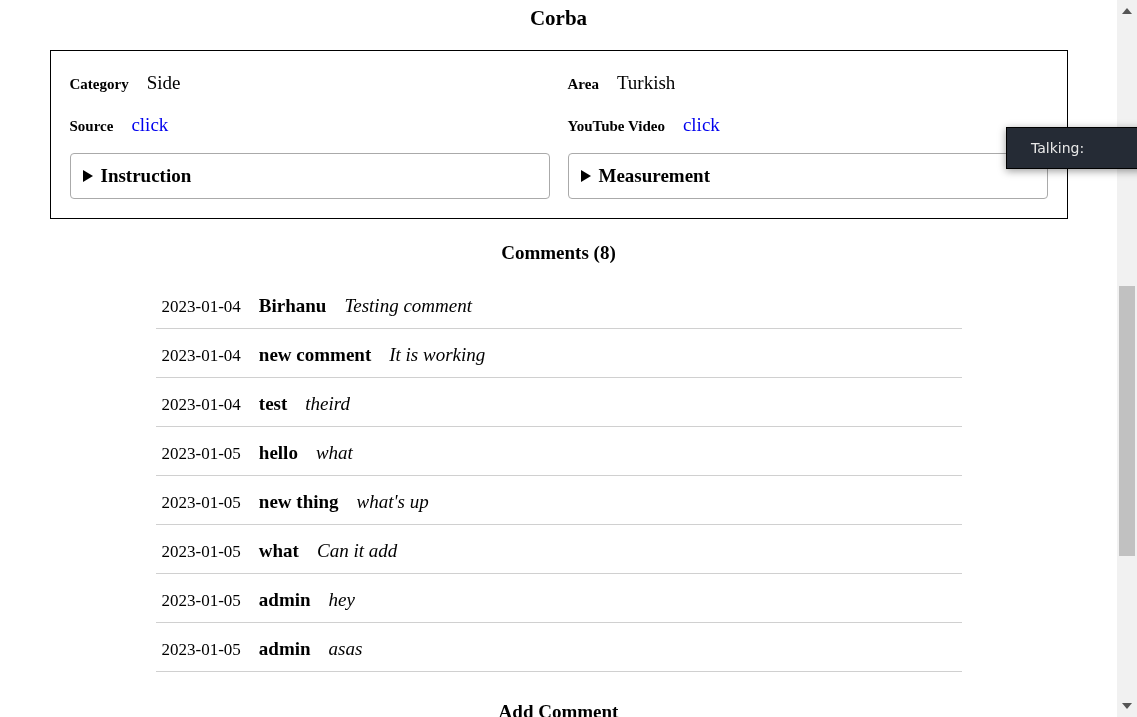  Describe the element at coordinates (392, 501) in the screenshot. I see `comment-text: what's up` at that location.